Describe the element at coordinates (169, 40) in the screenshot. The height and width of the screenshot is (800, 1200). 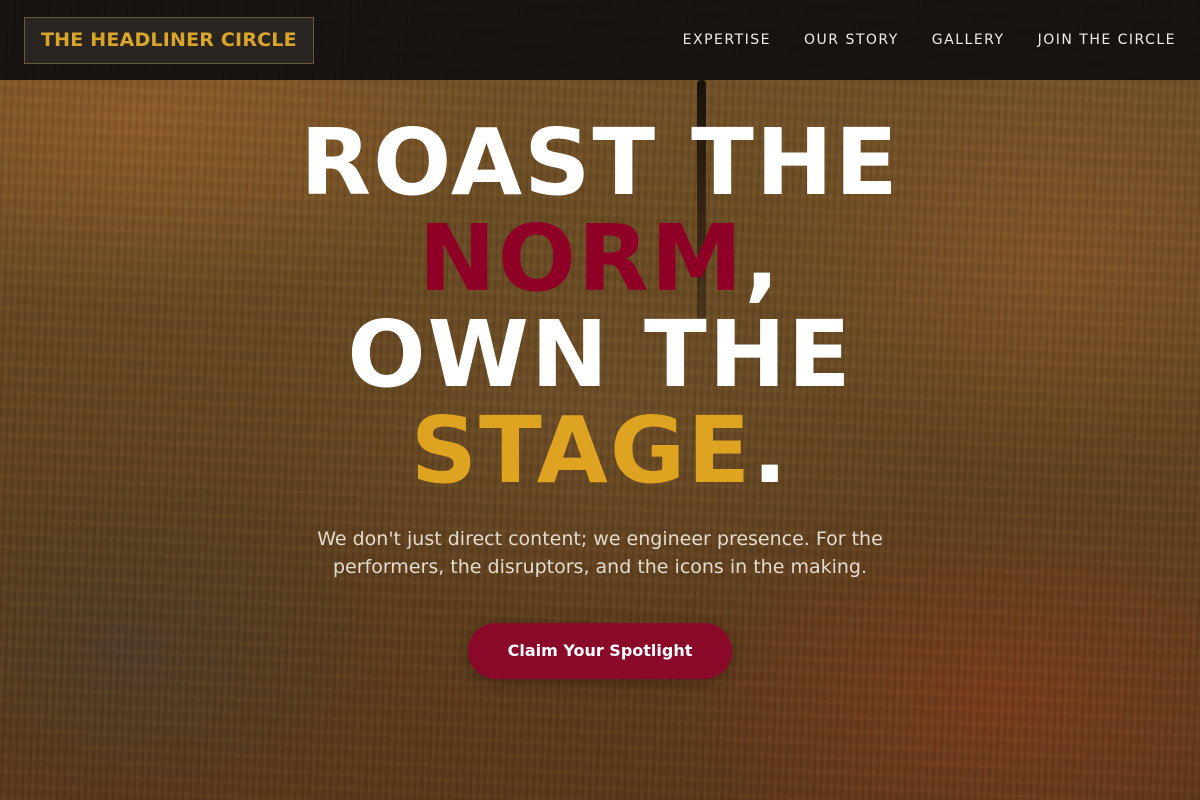
I see `brand-logo: THE HEADLINER CIRCLE` at that location.